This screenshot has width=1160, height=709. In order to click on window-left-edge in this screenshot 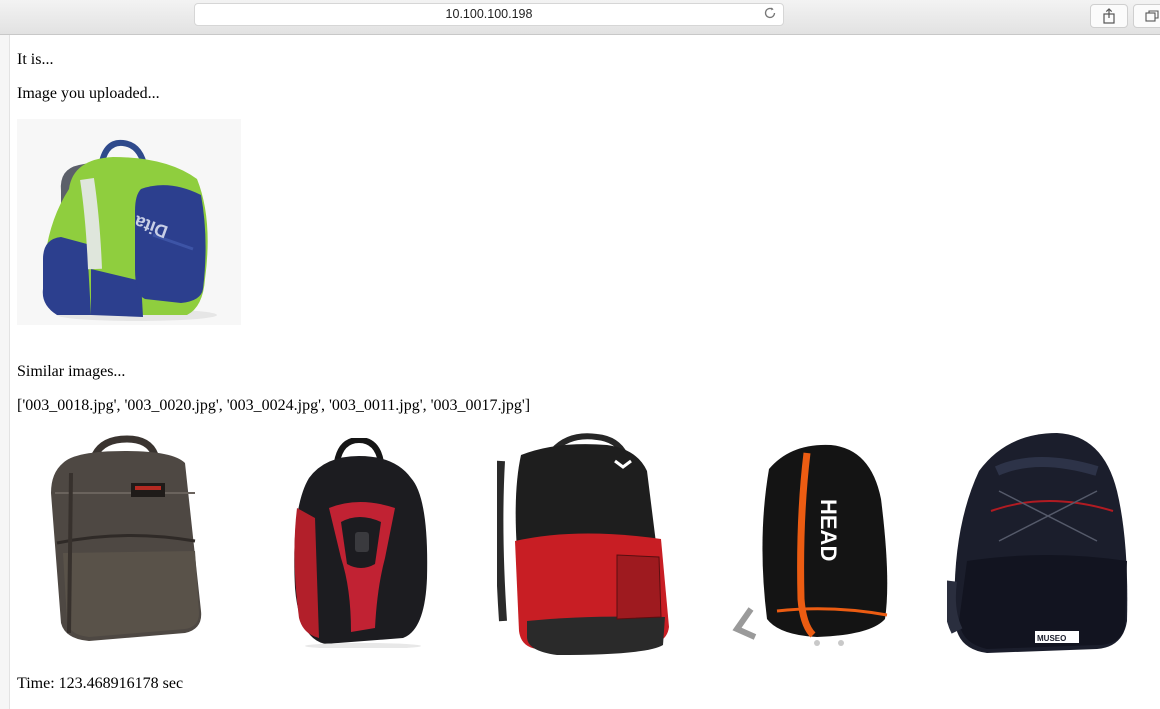, I will do `click(5, 372)`.